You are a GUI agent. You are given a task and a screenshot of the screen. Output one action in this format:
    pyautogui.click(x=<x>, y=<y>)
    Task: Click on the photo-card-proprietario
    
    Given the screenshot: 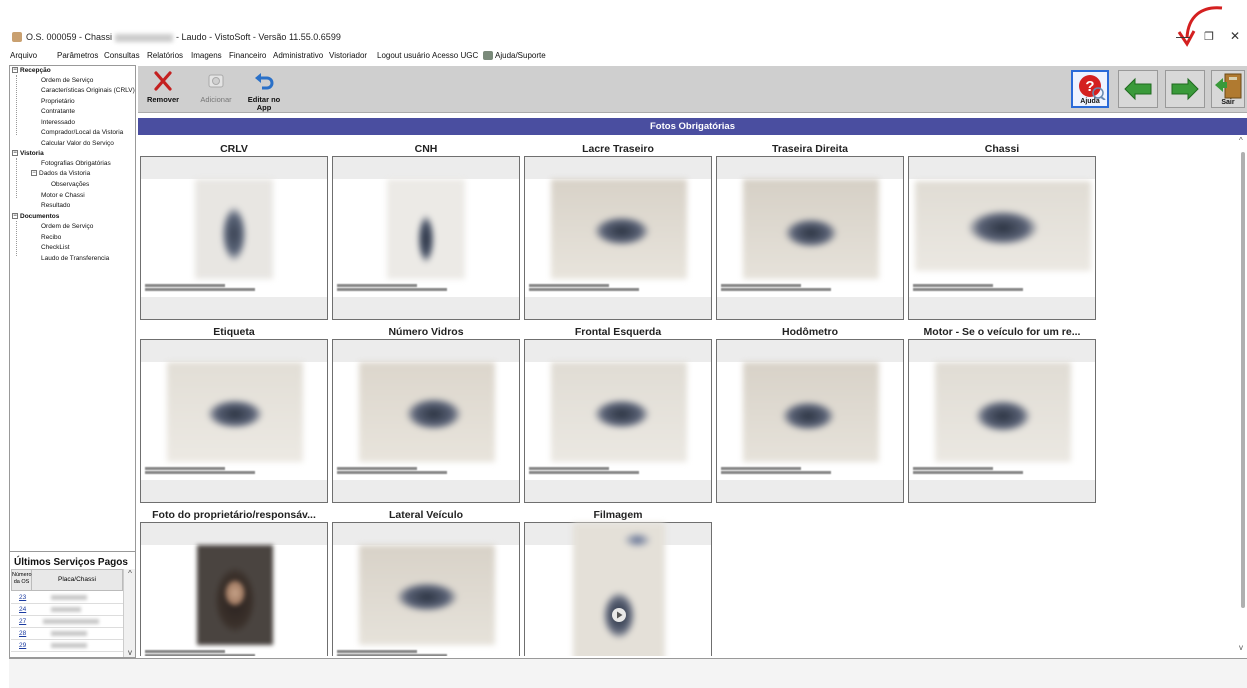 What is the action you would take?
    pyautogui.click(x=234, y=589)
    